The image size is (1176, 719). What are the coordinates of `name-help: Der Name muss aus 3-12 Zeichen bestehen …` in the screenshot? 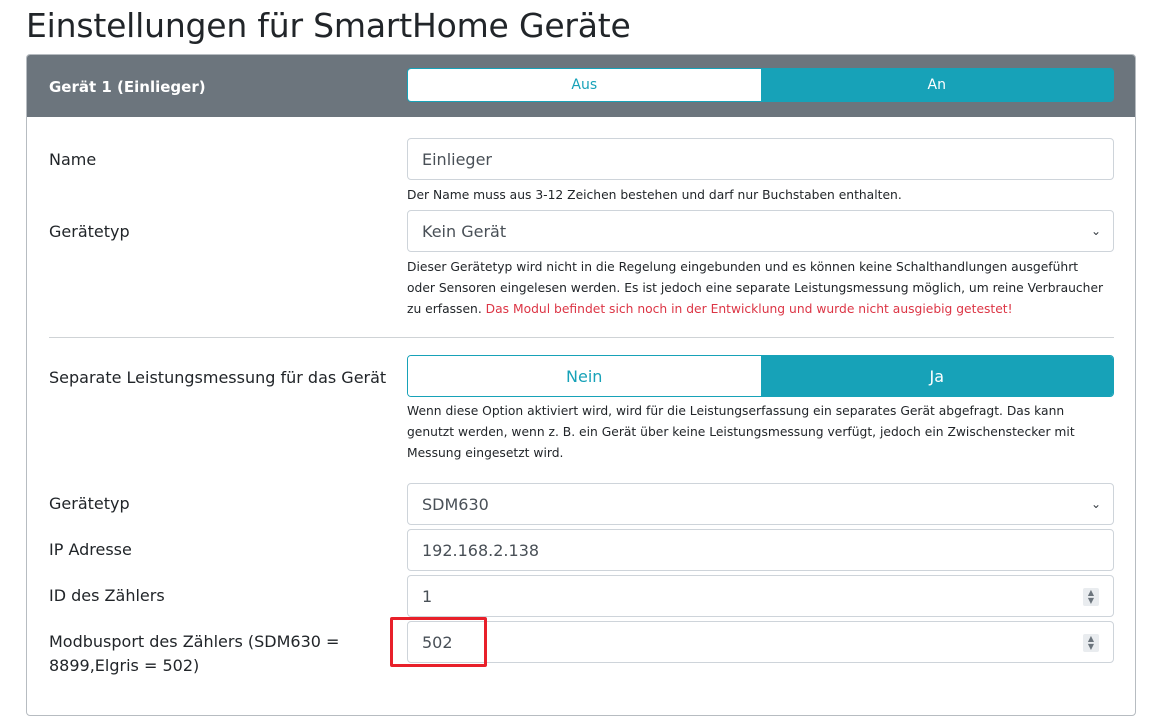 It's located at (654, 195).